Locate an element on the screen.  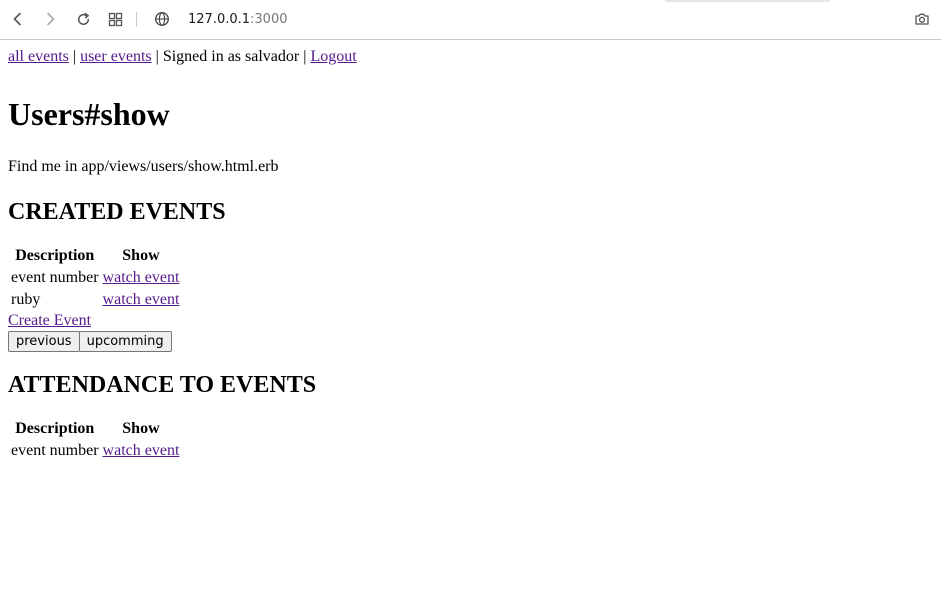
browser-toolbar: 127.0.0.1:3000 is located at coordinates (470, 20).